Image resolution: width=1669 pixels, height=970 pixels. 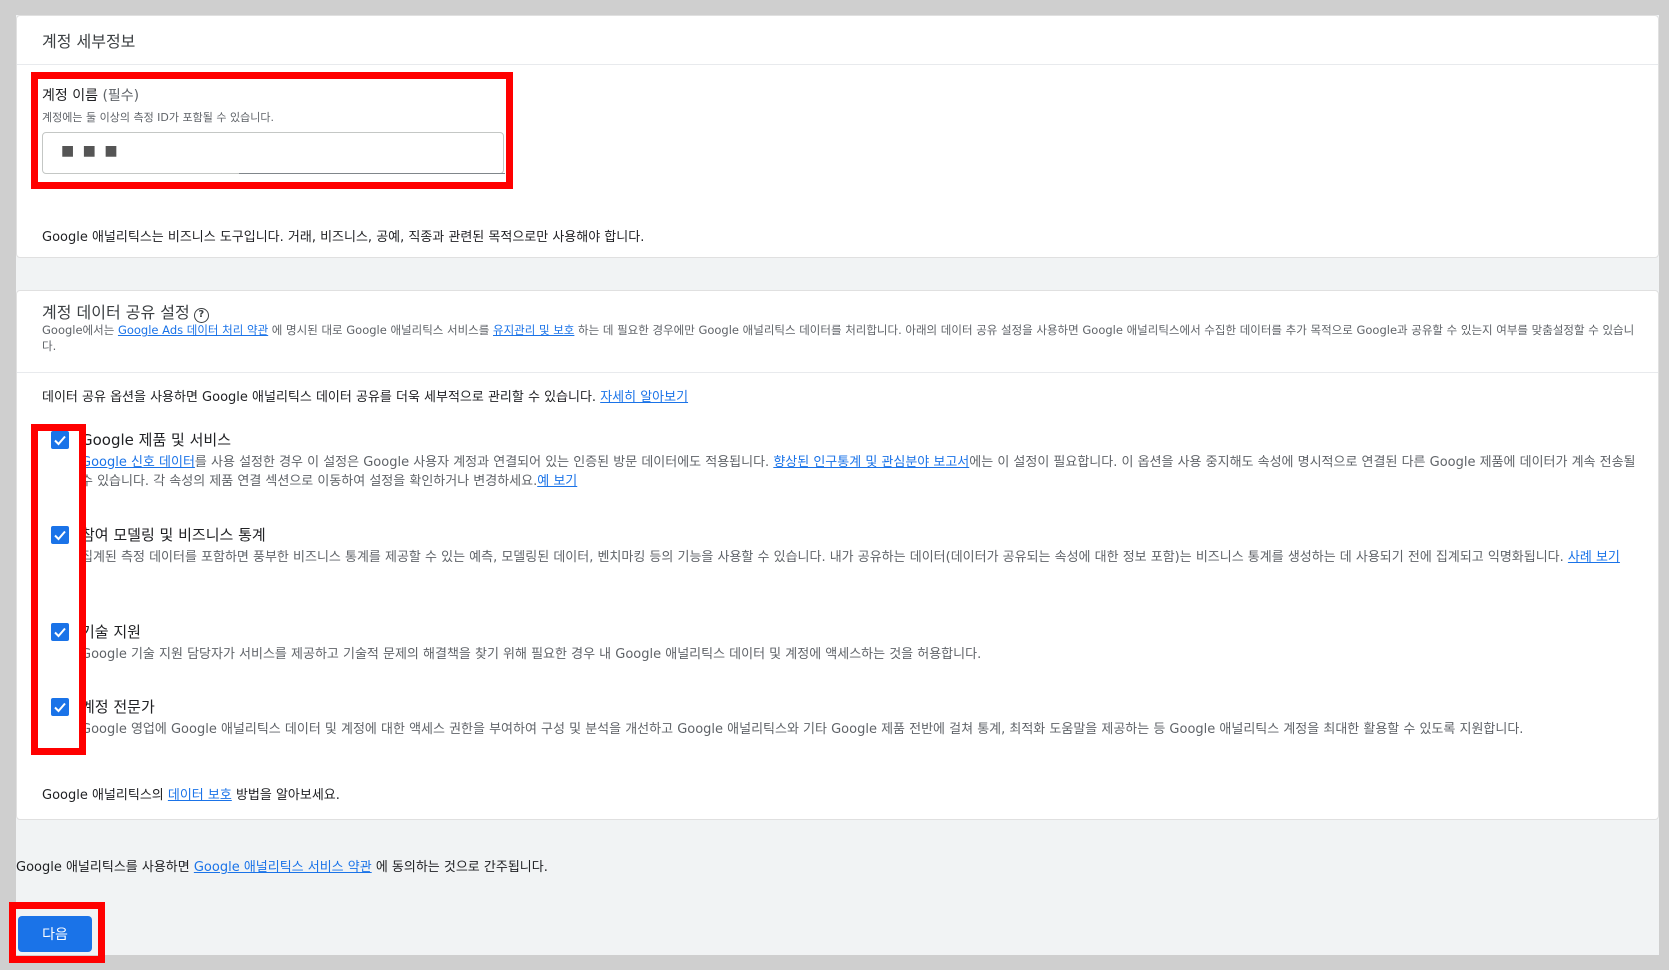 I want to click on account-name-value: ■ ■ ■, so click(x=90, y=151).